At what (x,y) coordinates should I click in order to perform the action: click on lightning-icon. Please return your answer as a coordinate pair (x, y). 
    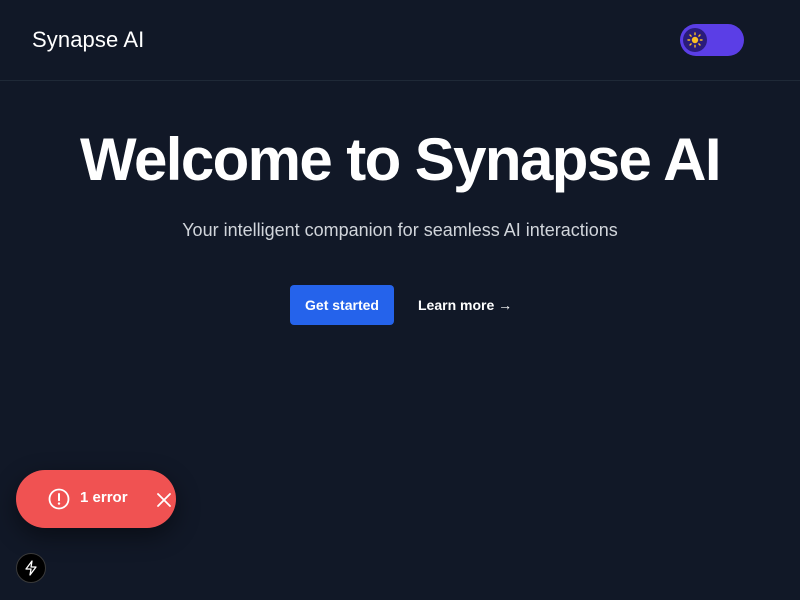
    Looking at the image, I should click on (31, 568).